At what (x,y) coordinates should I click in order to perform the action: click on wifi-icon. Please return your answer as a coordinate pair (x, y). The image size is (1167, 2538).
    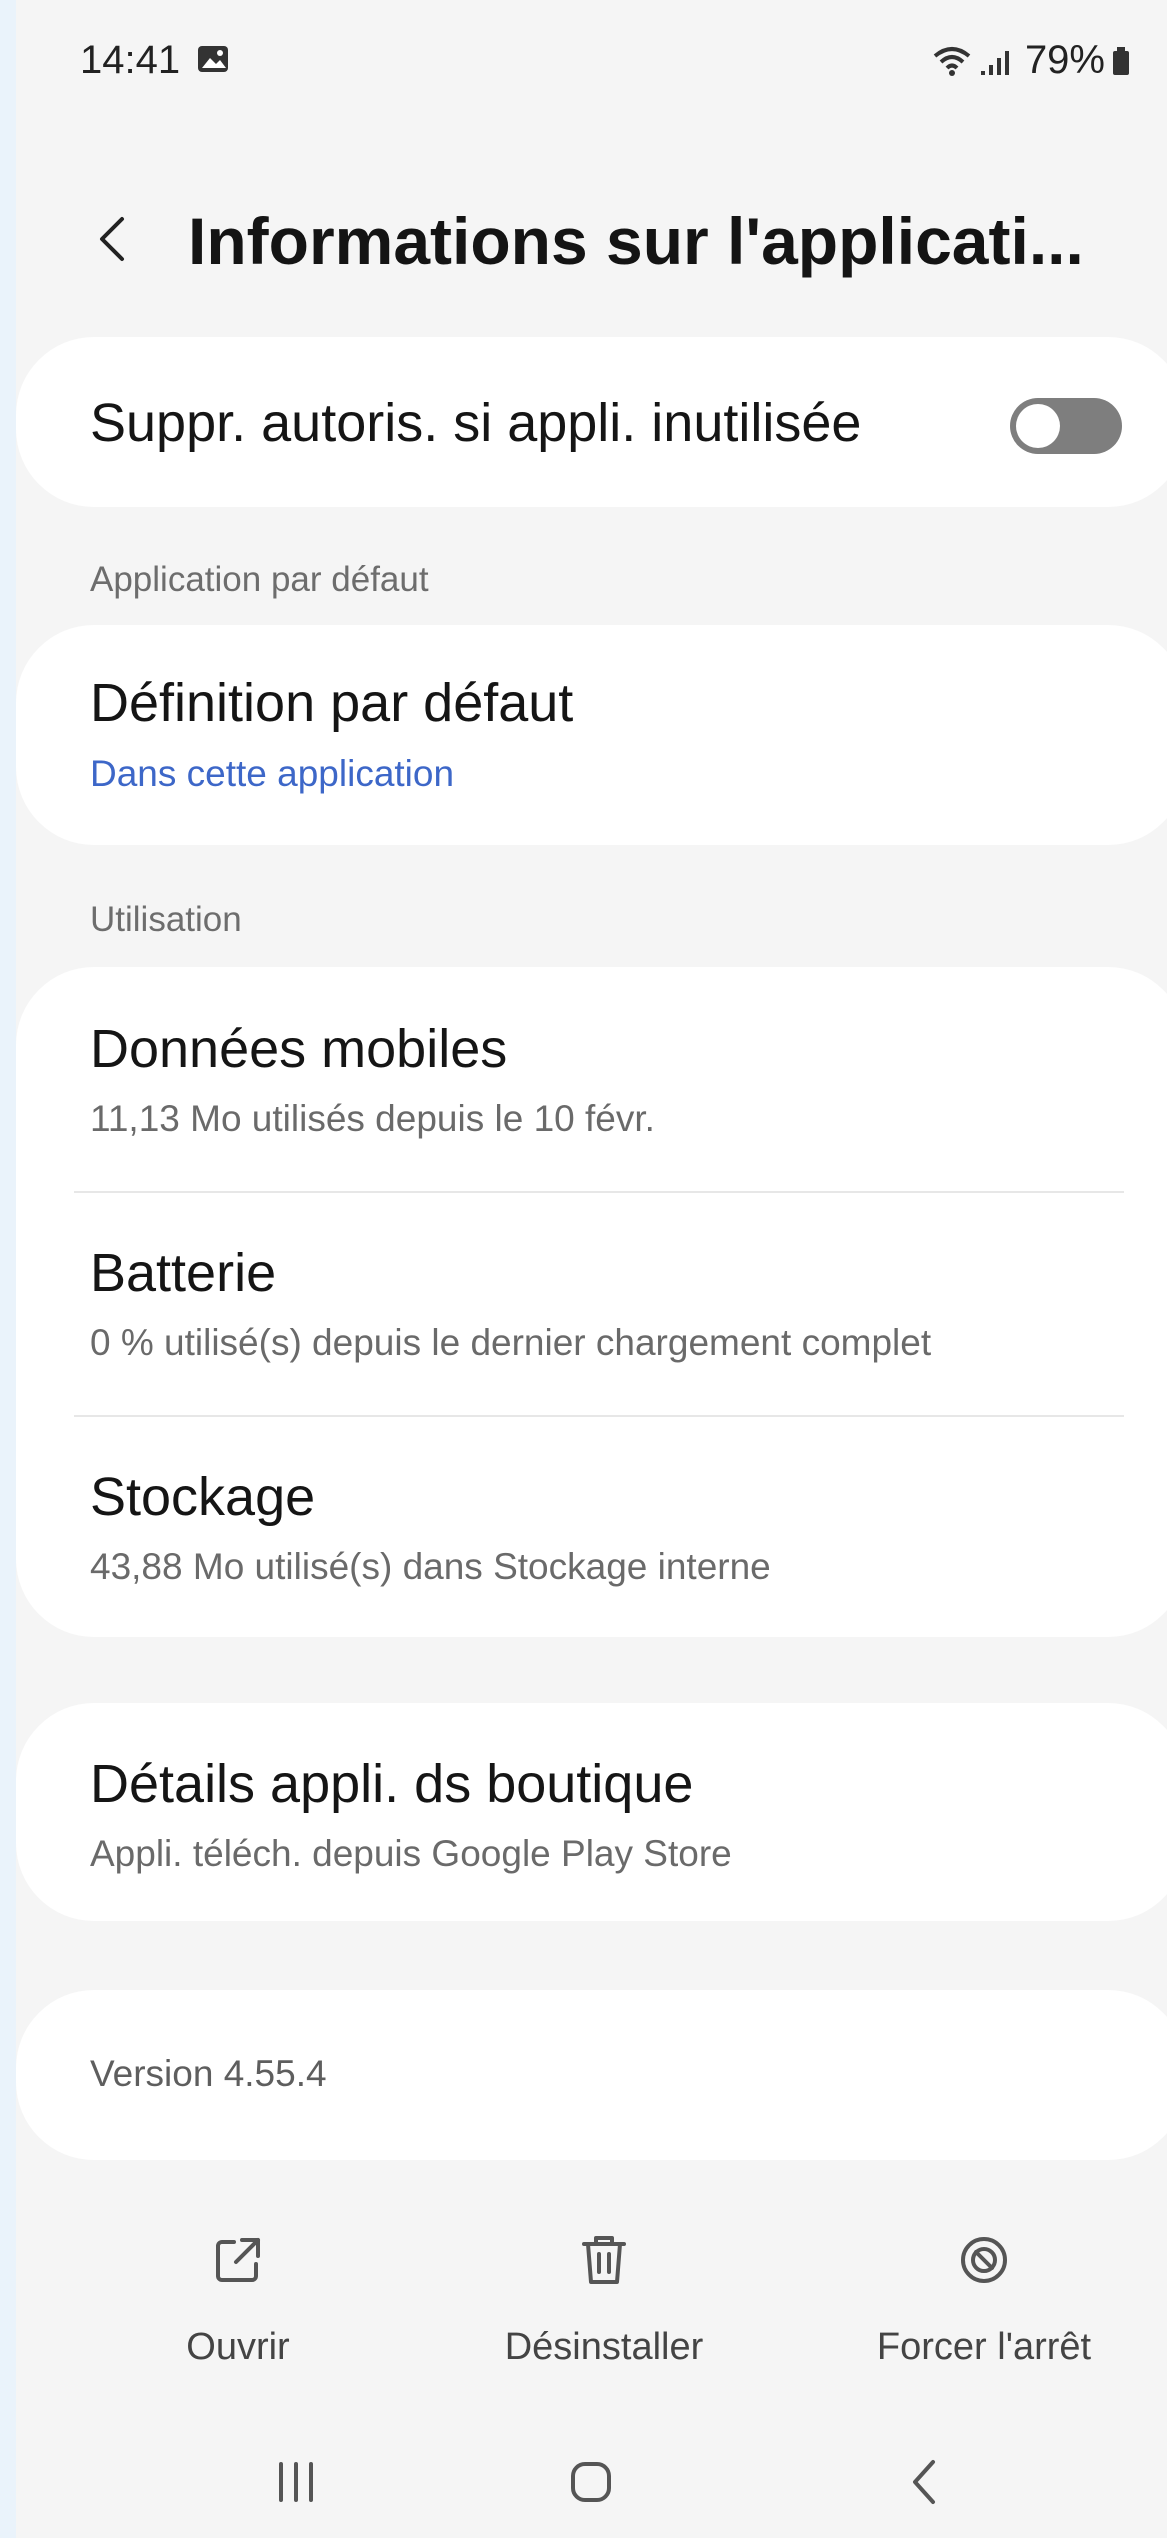
    Looking at the image, I should click on (952, 61).